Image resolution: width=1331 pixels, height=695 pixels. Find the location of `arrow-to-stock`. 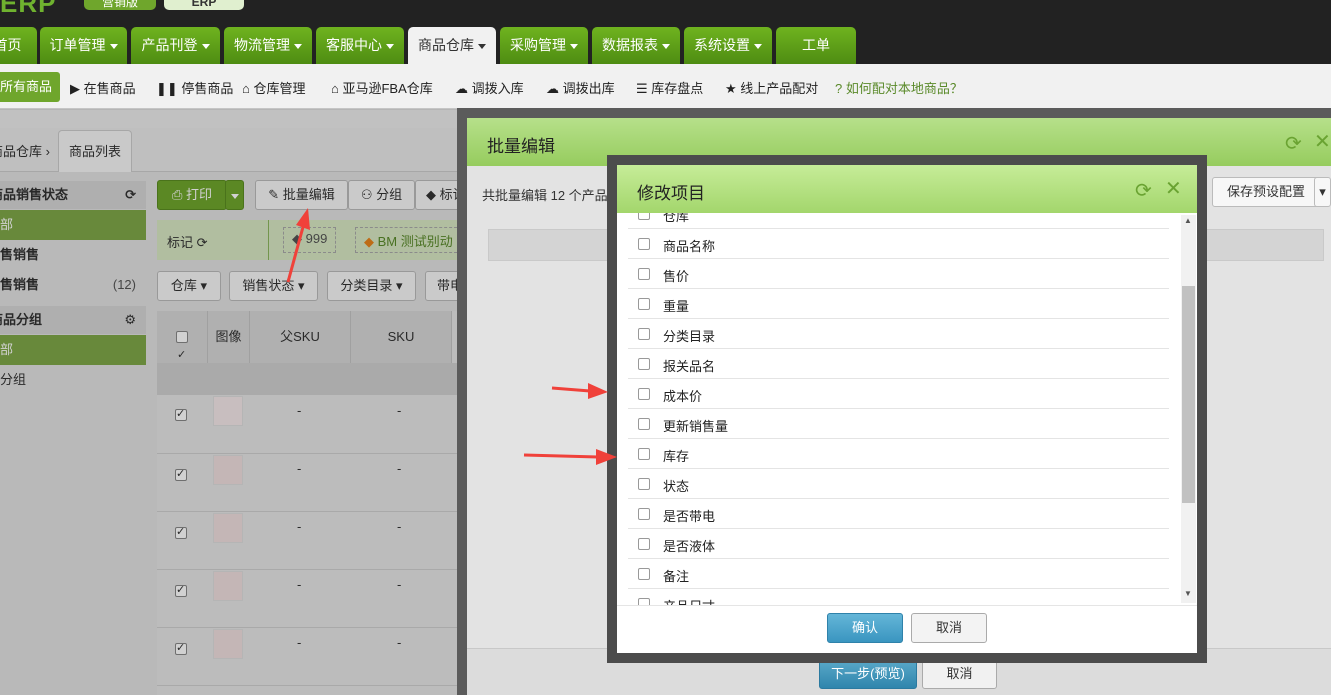

arrow-to-stock is located at coordinates (561, 456).